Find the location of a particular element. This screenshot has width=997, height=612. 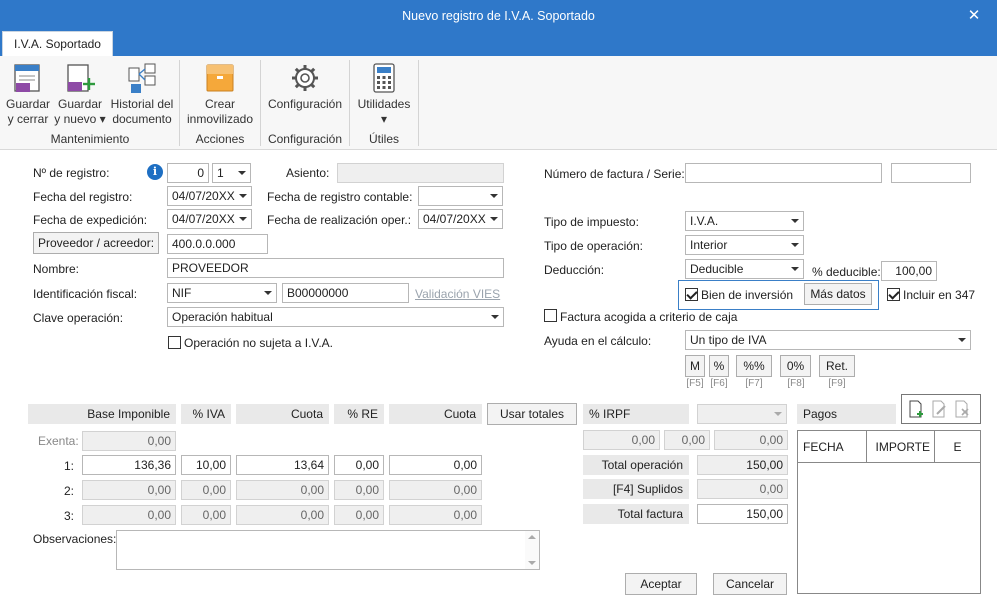

close-icon: ✕ is located at coordinates (974, 16).